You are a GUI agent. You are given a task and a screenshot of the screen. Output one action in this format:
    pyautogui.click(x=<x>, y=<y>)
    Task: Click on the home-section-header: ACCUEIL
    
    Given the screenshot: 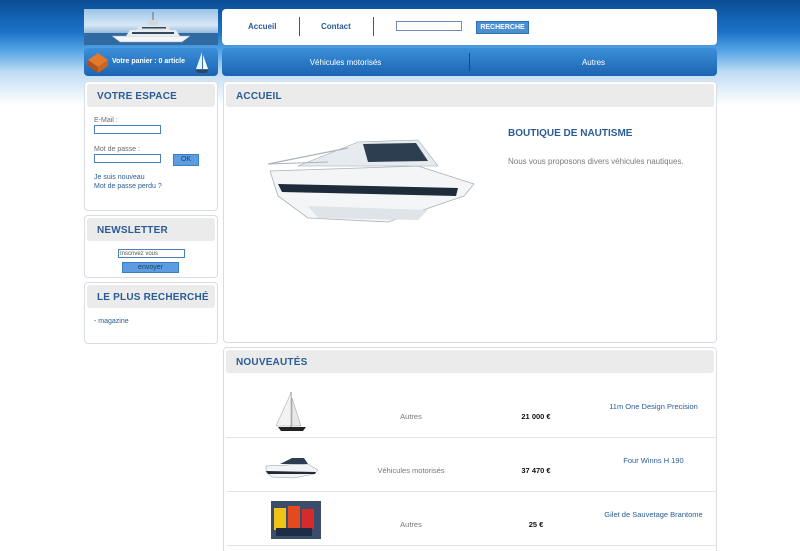 What is the action you would take?
    pyautogui.click(x=470, y=95)
    